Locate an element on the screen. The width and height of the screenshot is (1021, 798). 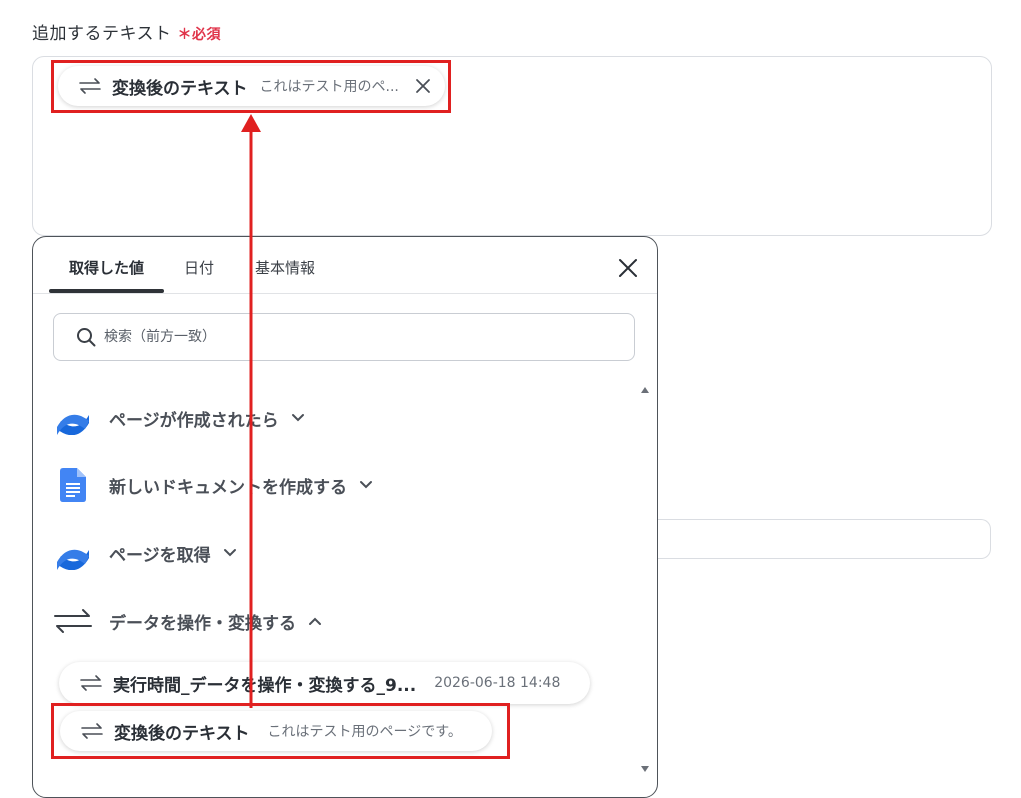
another-input-field is located at coordinates (815, 539).